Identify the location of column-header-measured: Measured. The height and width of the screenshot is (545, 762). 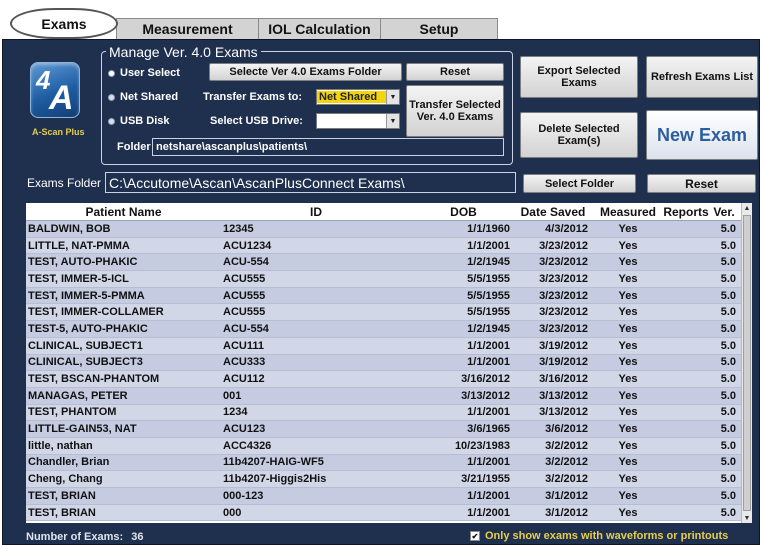
(628, 211).